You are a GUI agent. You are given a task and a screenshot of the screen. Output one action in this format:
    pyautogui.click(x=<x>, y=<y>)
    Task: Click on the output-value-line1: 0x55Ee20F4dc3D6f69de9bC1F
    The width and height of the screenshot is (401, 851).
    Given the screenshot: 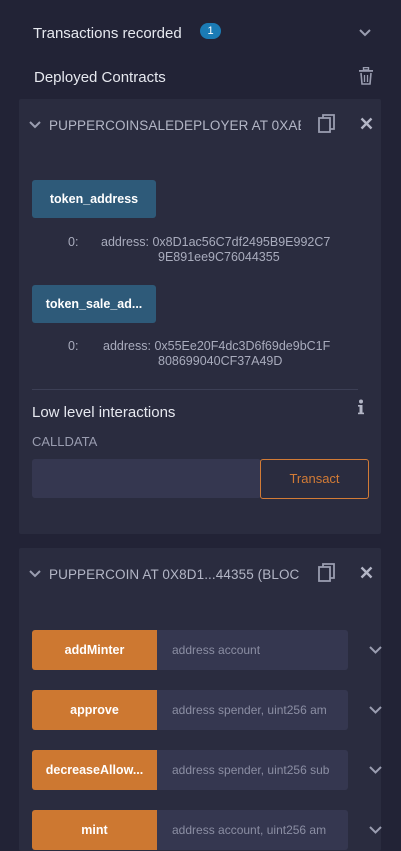 What is the action you would take?
    pyautogui.click(x=242, y=346)
    